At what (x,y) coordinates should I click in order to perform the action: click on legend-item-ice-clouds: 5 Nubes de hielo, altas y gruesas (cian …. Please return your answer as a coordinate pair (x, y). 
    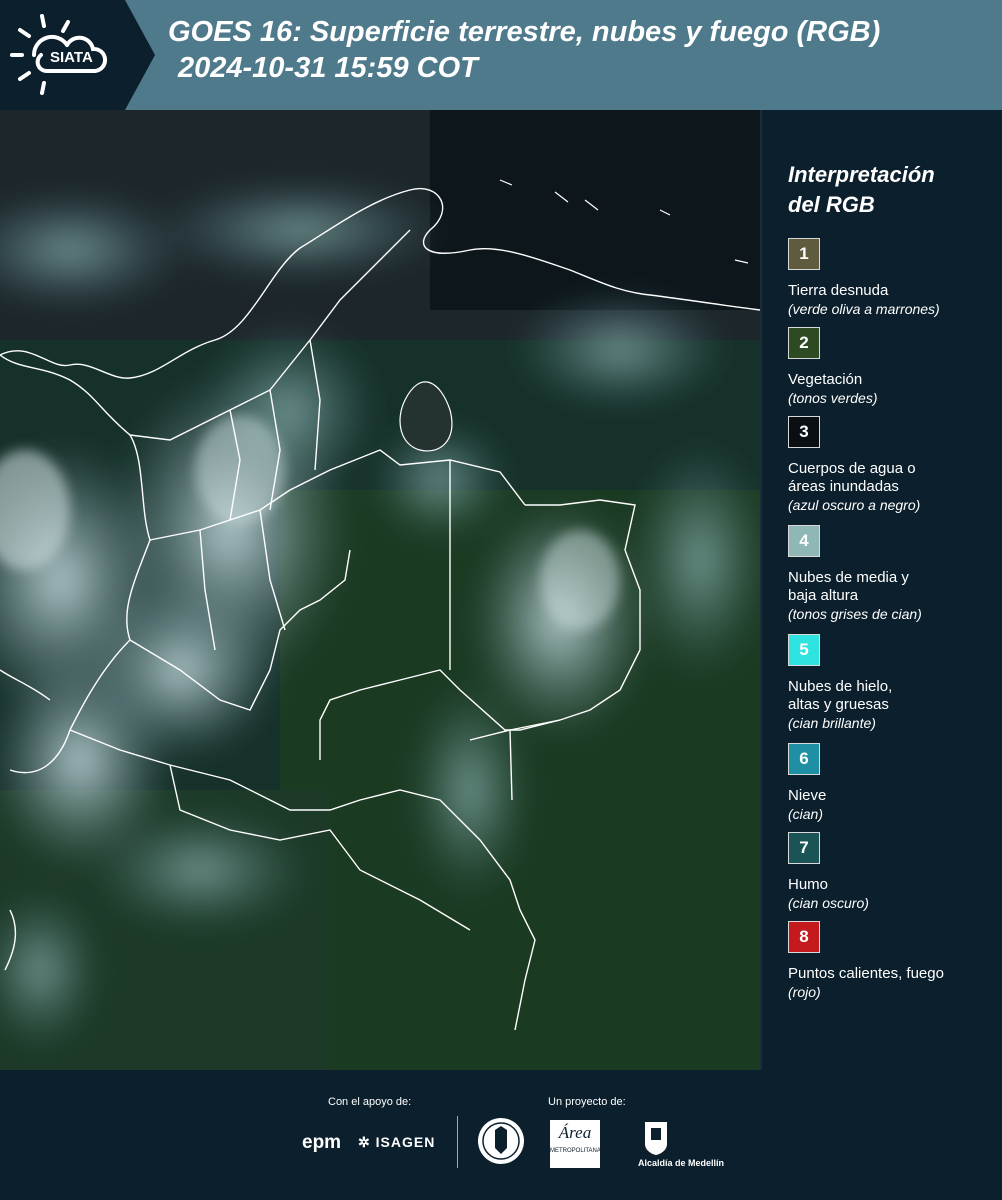
    Looking at the image, I should click on (888, 688).